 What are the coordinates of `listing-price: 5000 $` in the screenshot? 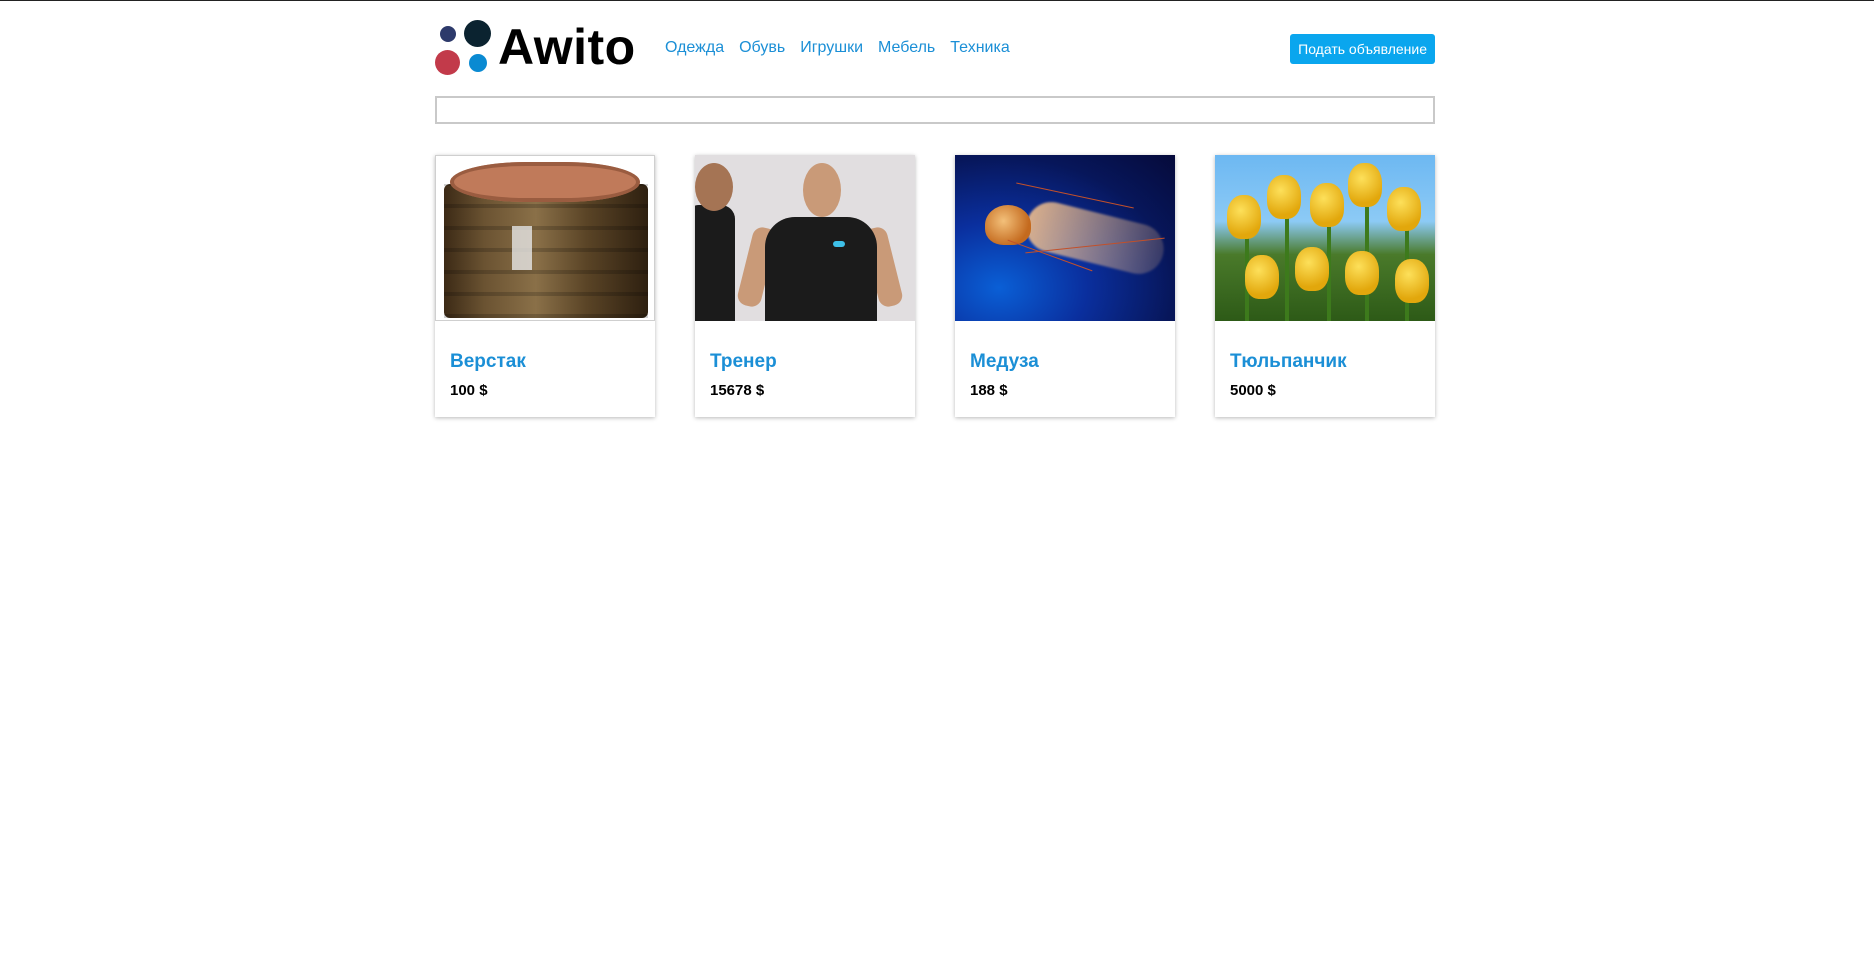 It's located at (1253, 390).